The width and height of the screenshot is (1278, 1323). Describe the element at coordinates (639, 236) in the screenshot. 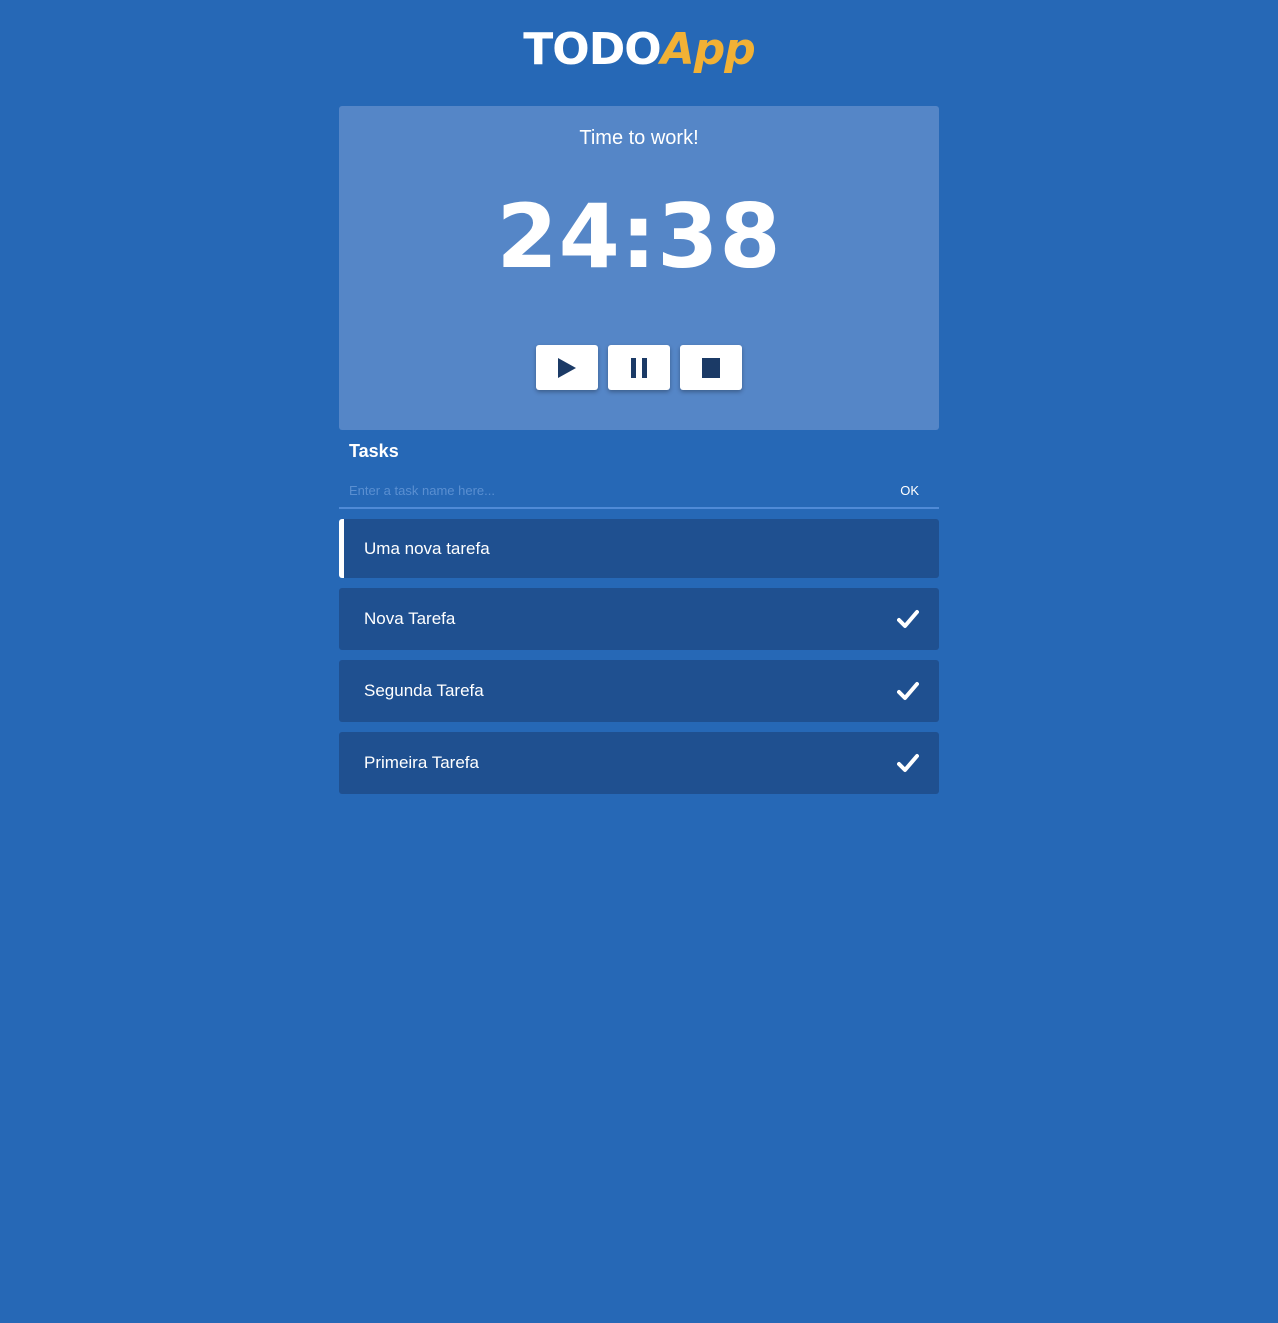

I see `timer-display: 24:38` at that location.